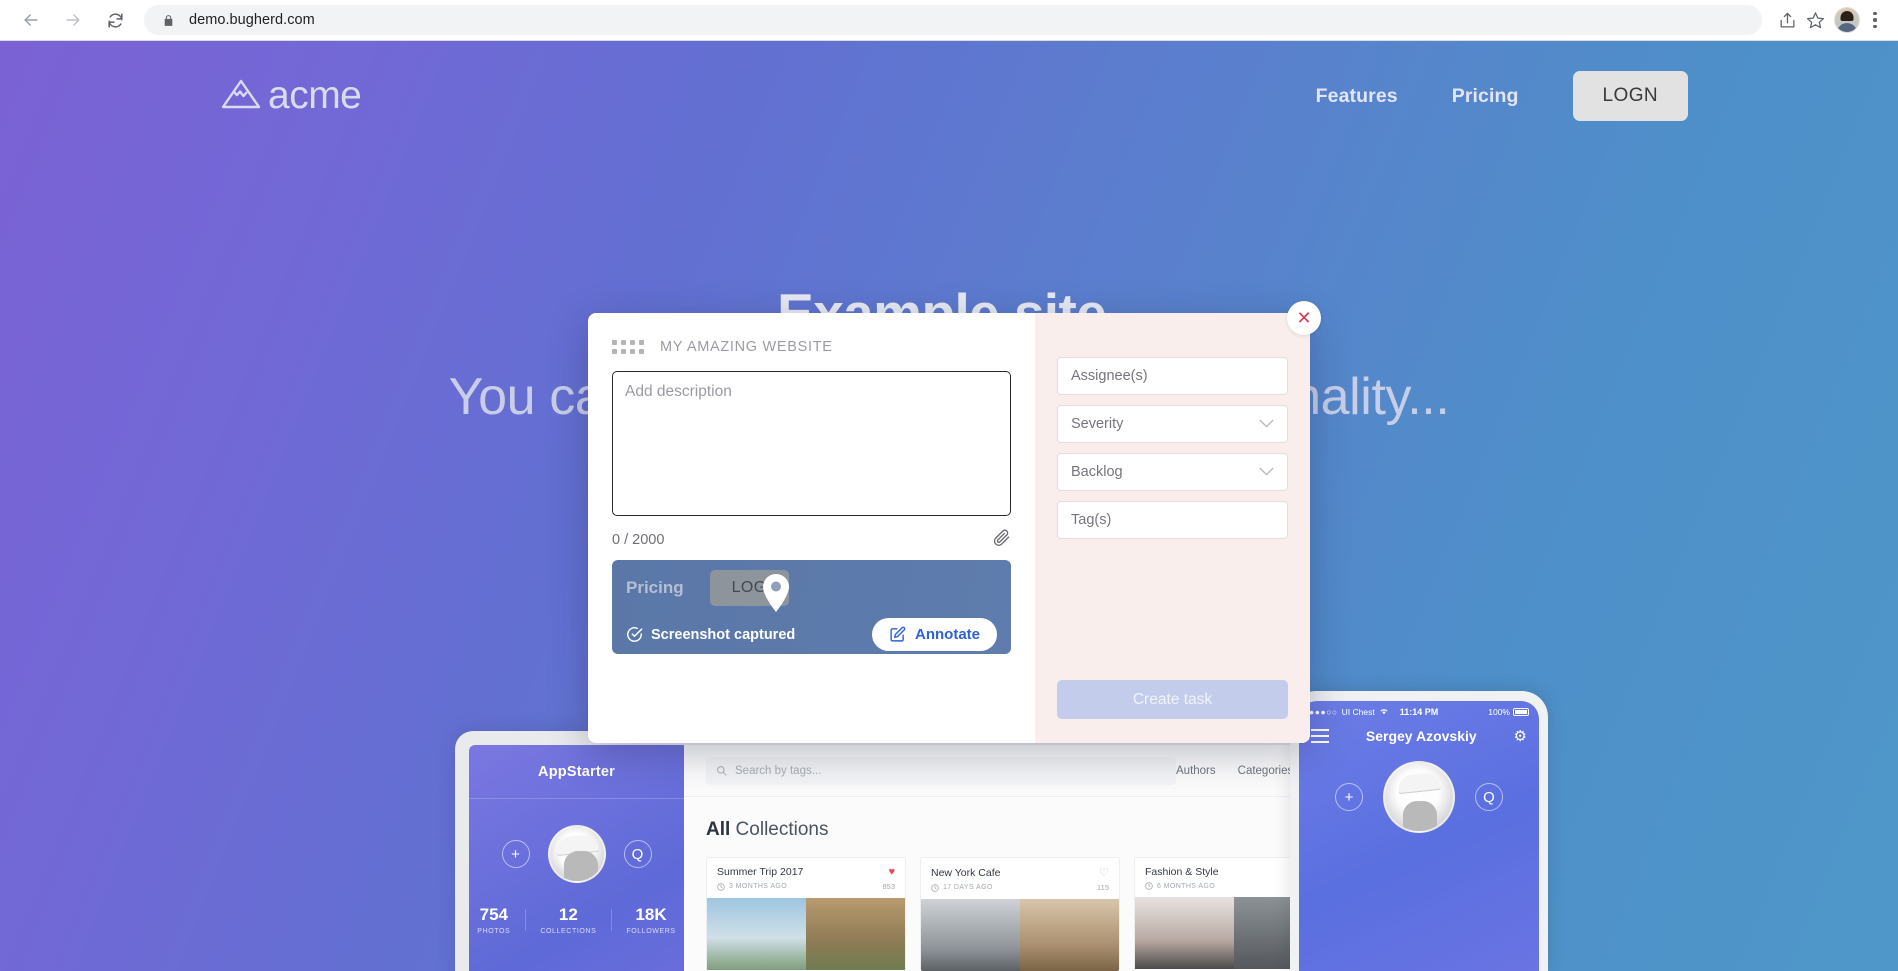 The width and height of the screenshot is (1898, 971). Describe the element at coordinates (811, 588) in the screenshot. I see `screenshot-thumbnail: Pricing LOG` at that location.